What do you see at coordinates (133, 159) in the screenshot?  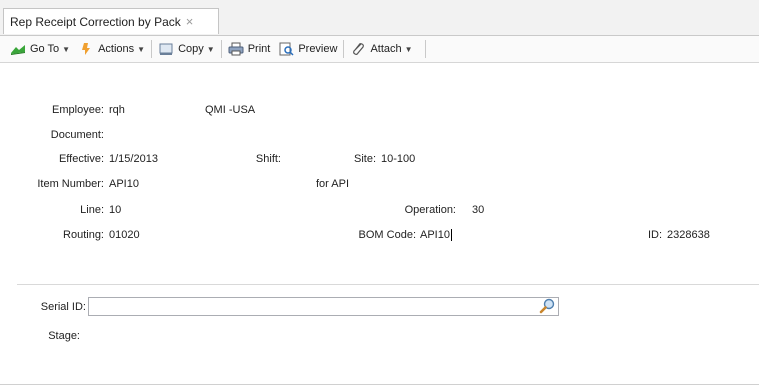 I see `effective-value: 1/15/2013` at bounding box center [133, 159].